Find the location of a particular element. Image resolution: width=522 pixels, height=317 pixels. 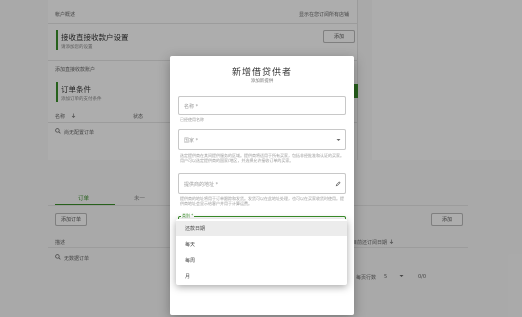

country-select: 国家 * is located at coordinates (262, 139).